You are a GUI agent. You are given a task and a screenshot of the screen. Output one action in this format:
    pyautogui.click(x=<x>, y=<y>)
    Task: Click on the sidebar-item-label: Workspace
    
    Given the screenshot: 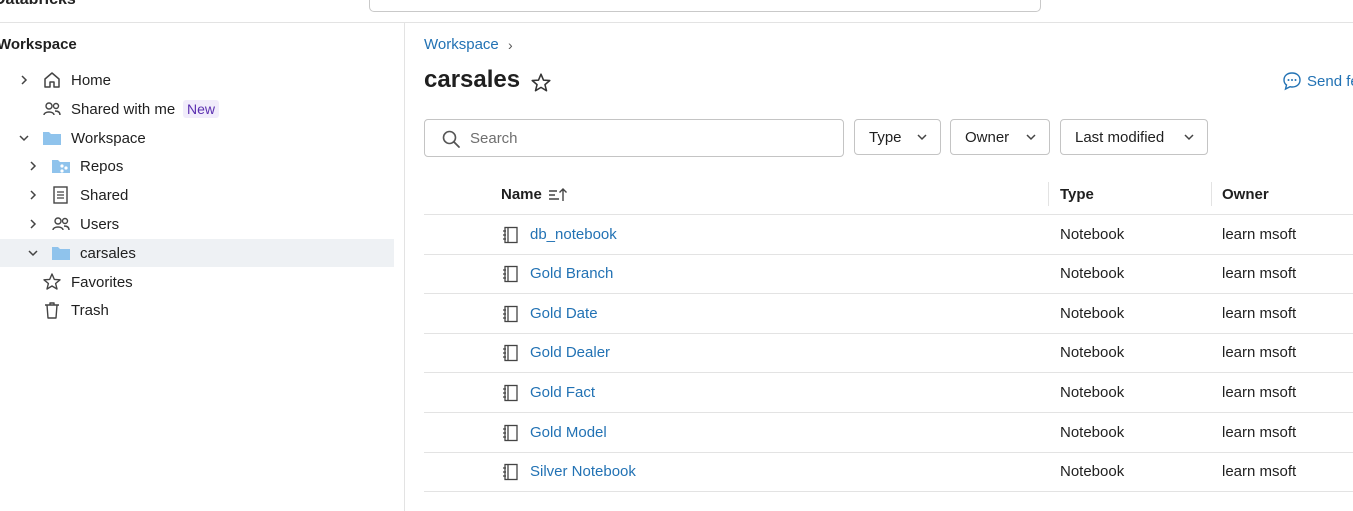 What is the action you would take?
    pyautogui.click(x=108, y=138)
    